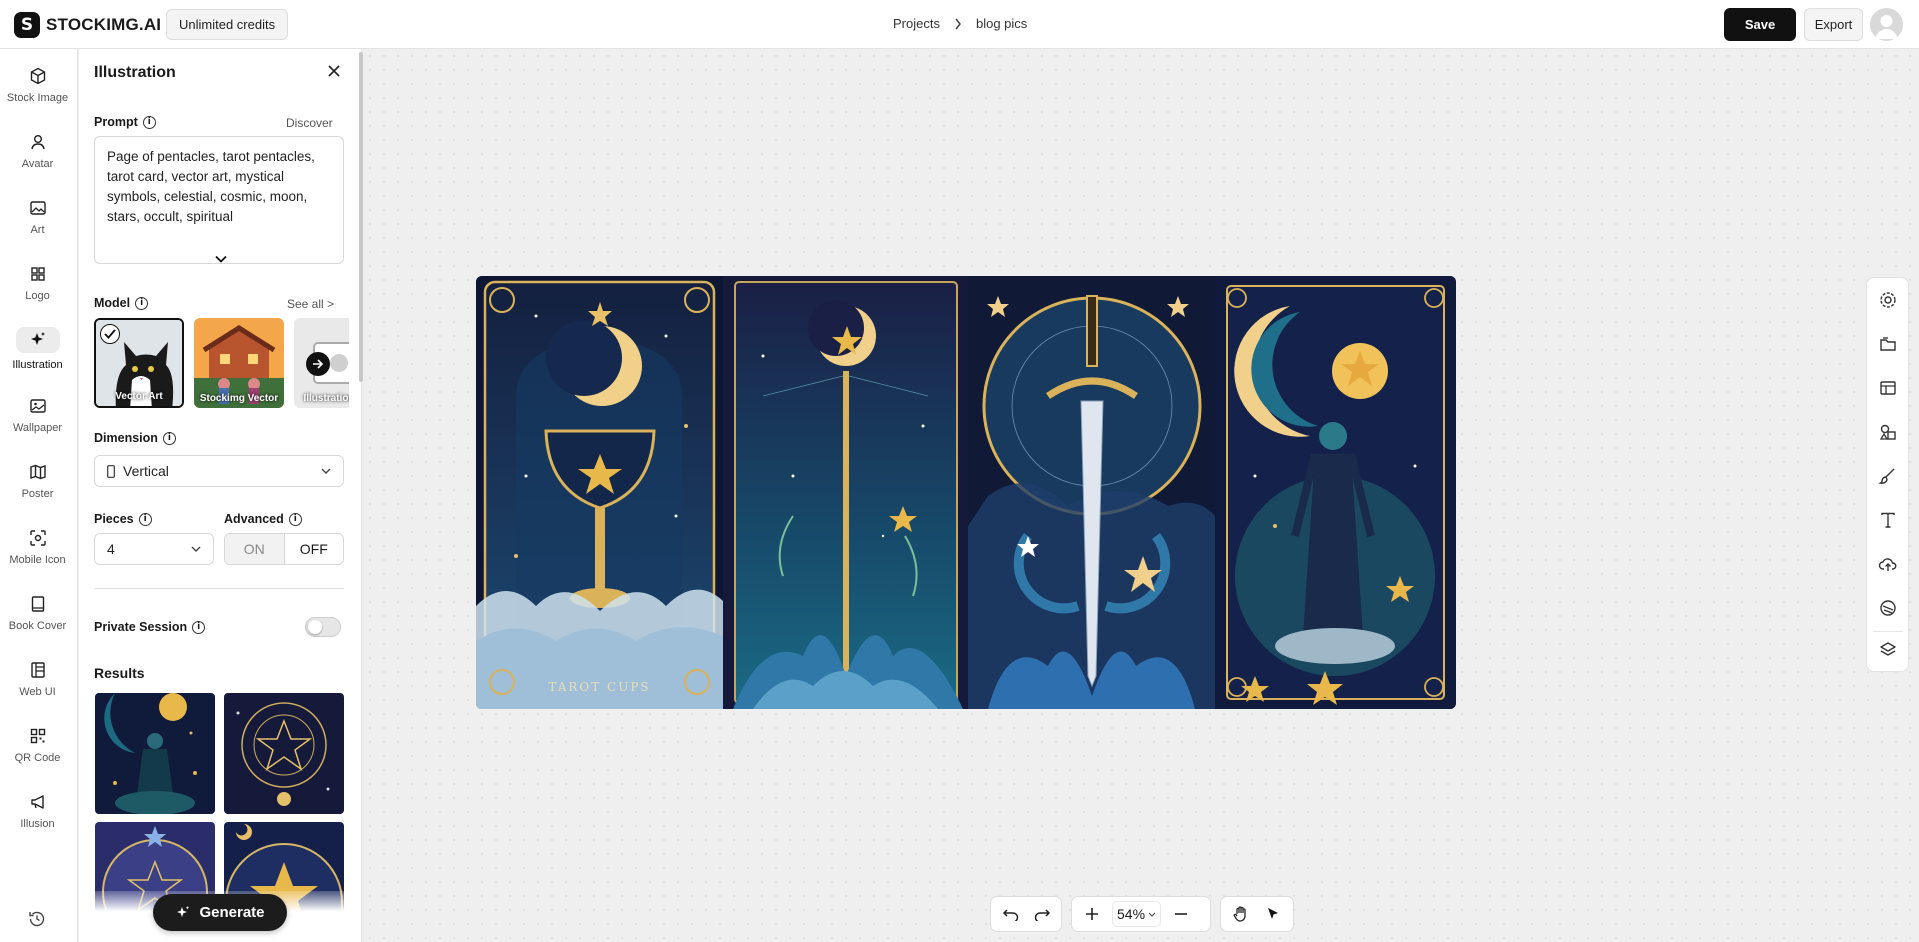 The width and height of the screenshot is (1919, 942). Describe the element at coordinates (1335, 492) in the screenshot. I see `tarot-card-woman` at that location.